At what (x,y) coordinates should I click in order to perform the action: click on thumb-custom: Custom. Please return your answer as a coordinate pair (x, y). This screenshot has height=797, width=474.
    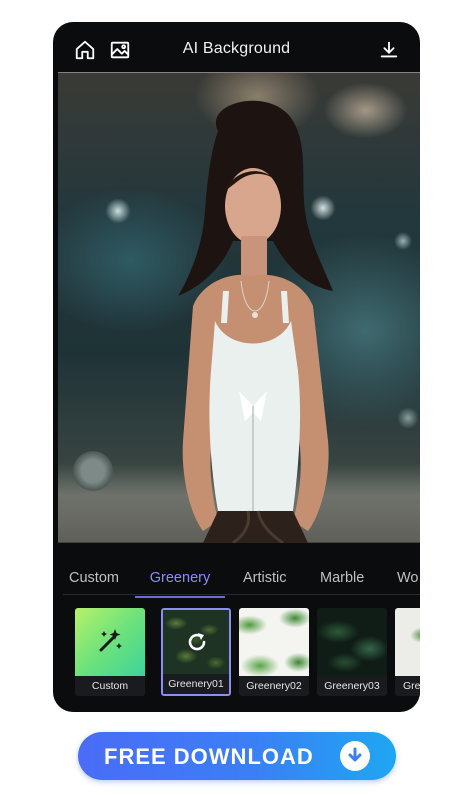
    Looking at the image, I should click on (110, 652).